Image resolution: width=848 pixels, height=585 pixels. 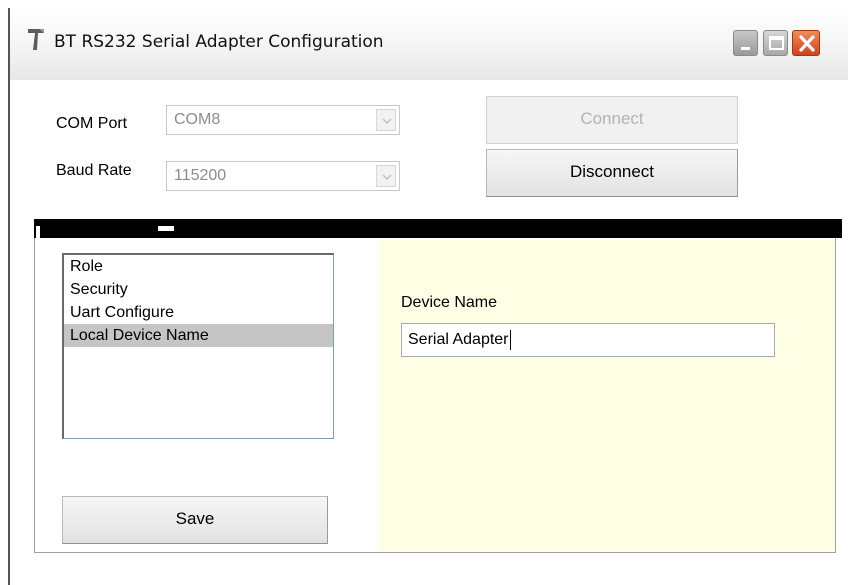 I want to click on maximize-icon, so click(x=776, y=43).